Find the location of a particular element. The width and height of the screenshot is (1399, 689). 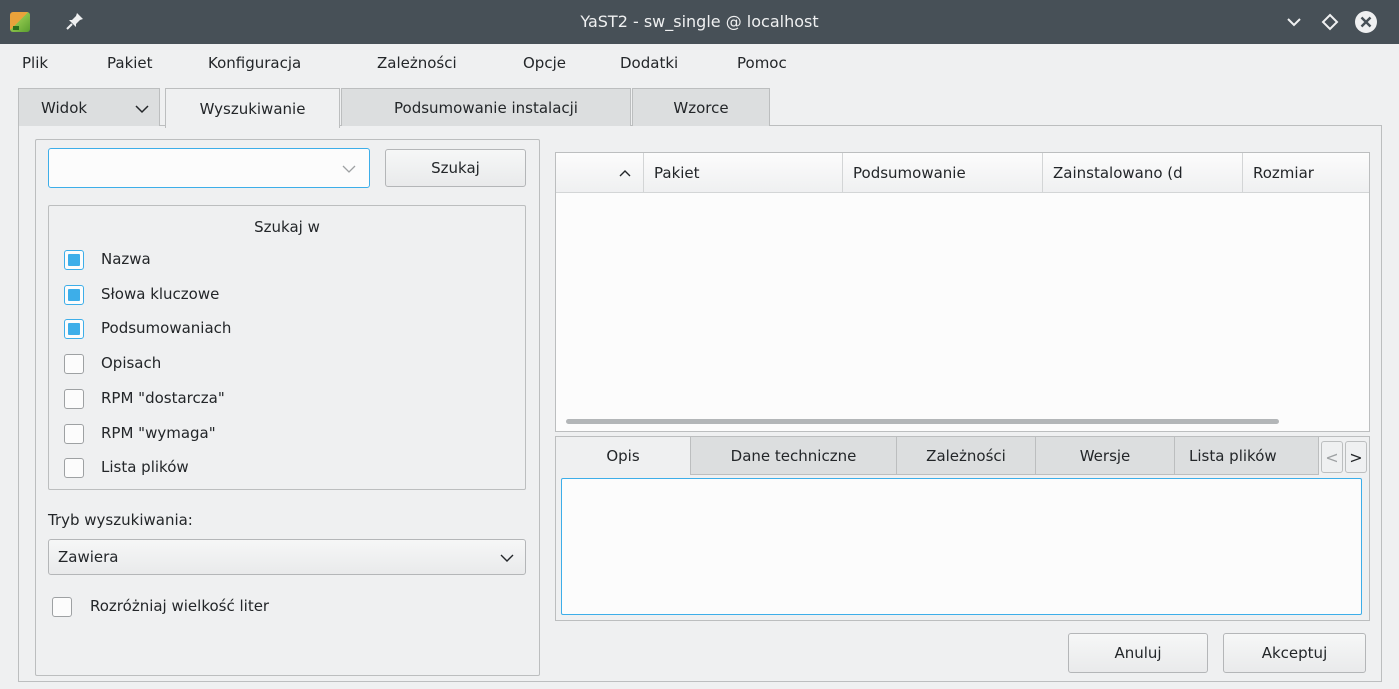

checkbox-label: Rozróżniaj wielkość liter is located at coordinates (180, 606).